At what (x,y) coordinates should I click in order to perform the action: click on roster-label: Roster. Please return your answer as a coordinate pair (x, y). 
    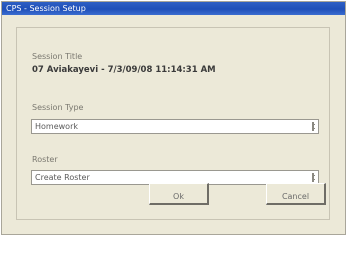
    Looking at the image, I should click on (45, 159).